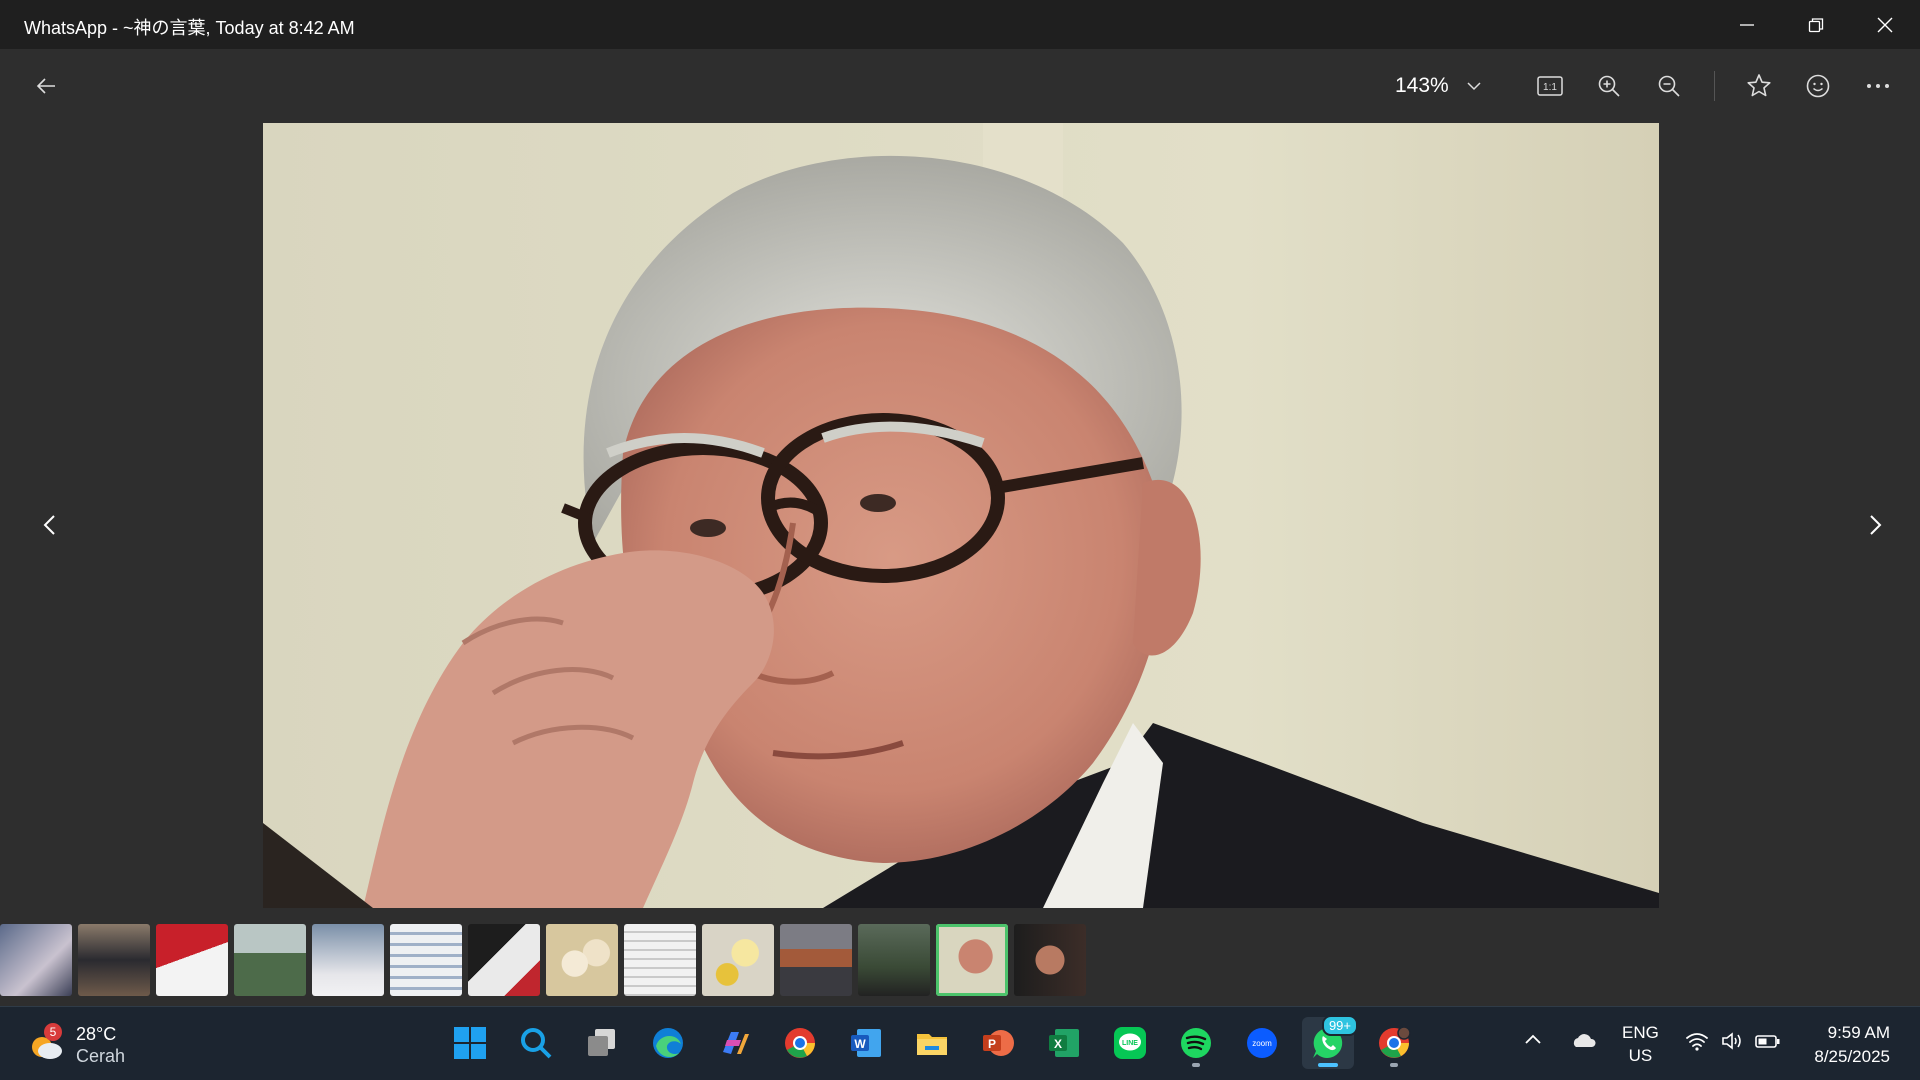 This screenshot has height=1080, width=1920. What do you see at coordinates (992, 1044) in the screenshot?
I see `svg-text: P` at bounding box center [992, 1044].